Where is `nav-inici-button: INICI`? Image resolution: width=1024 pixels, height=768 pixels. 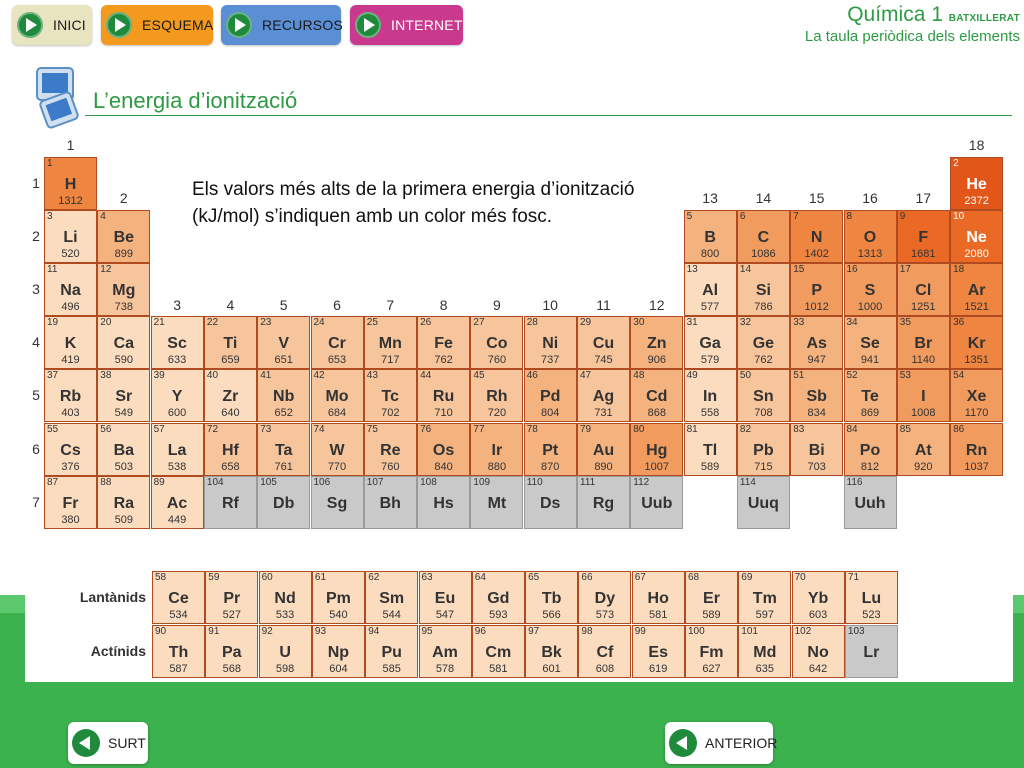
nav-inici-button: INICI is located at coordinates (52, 25).